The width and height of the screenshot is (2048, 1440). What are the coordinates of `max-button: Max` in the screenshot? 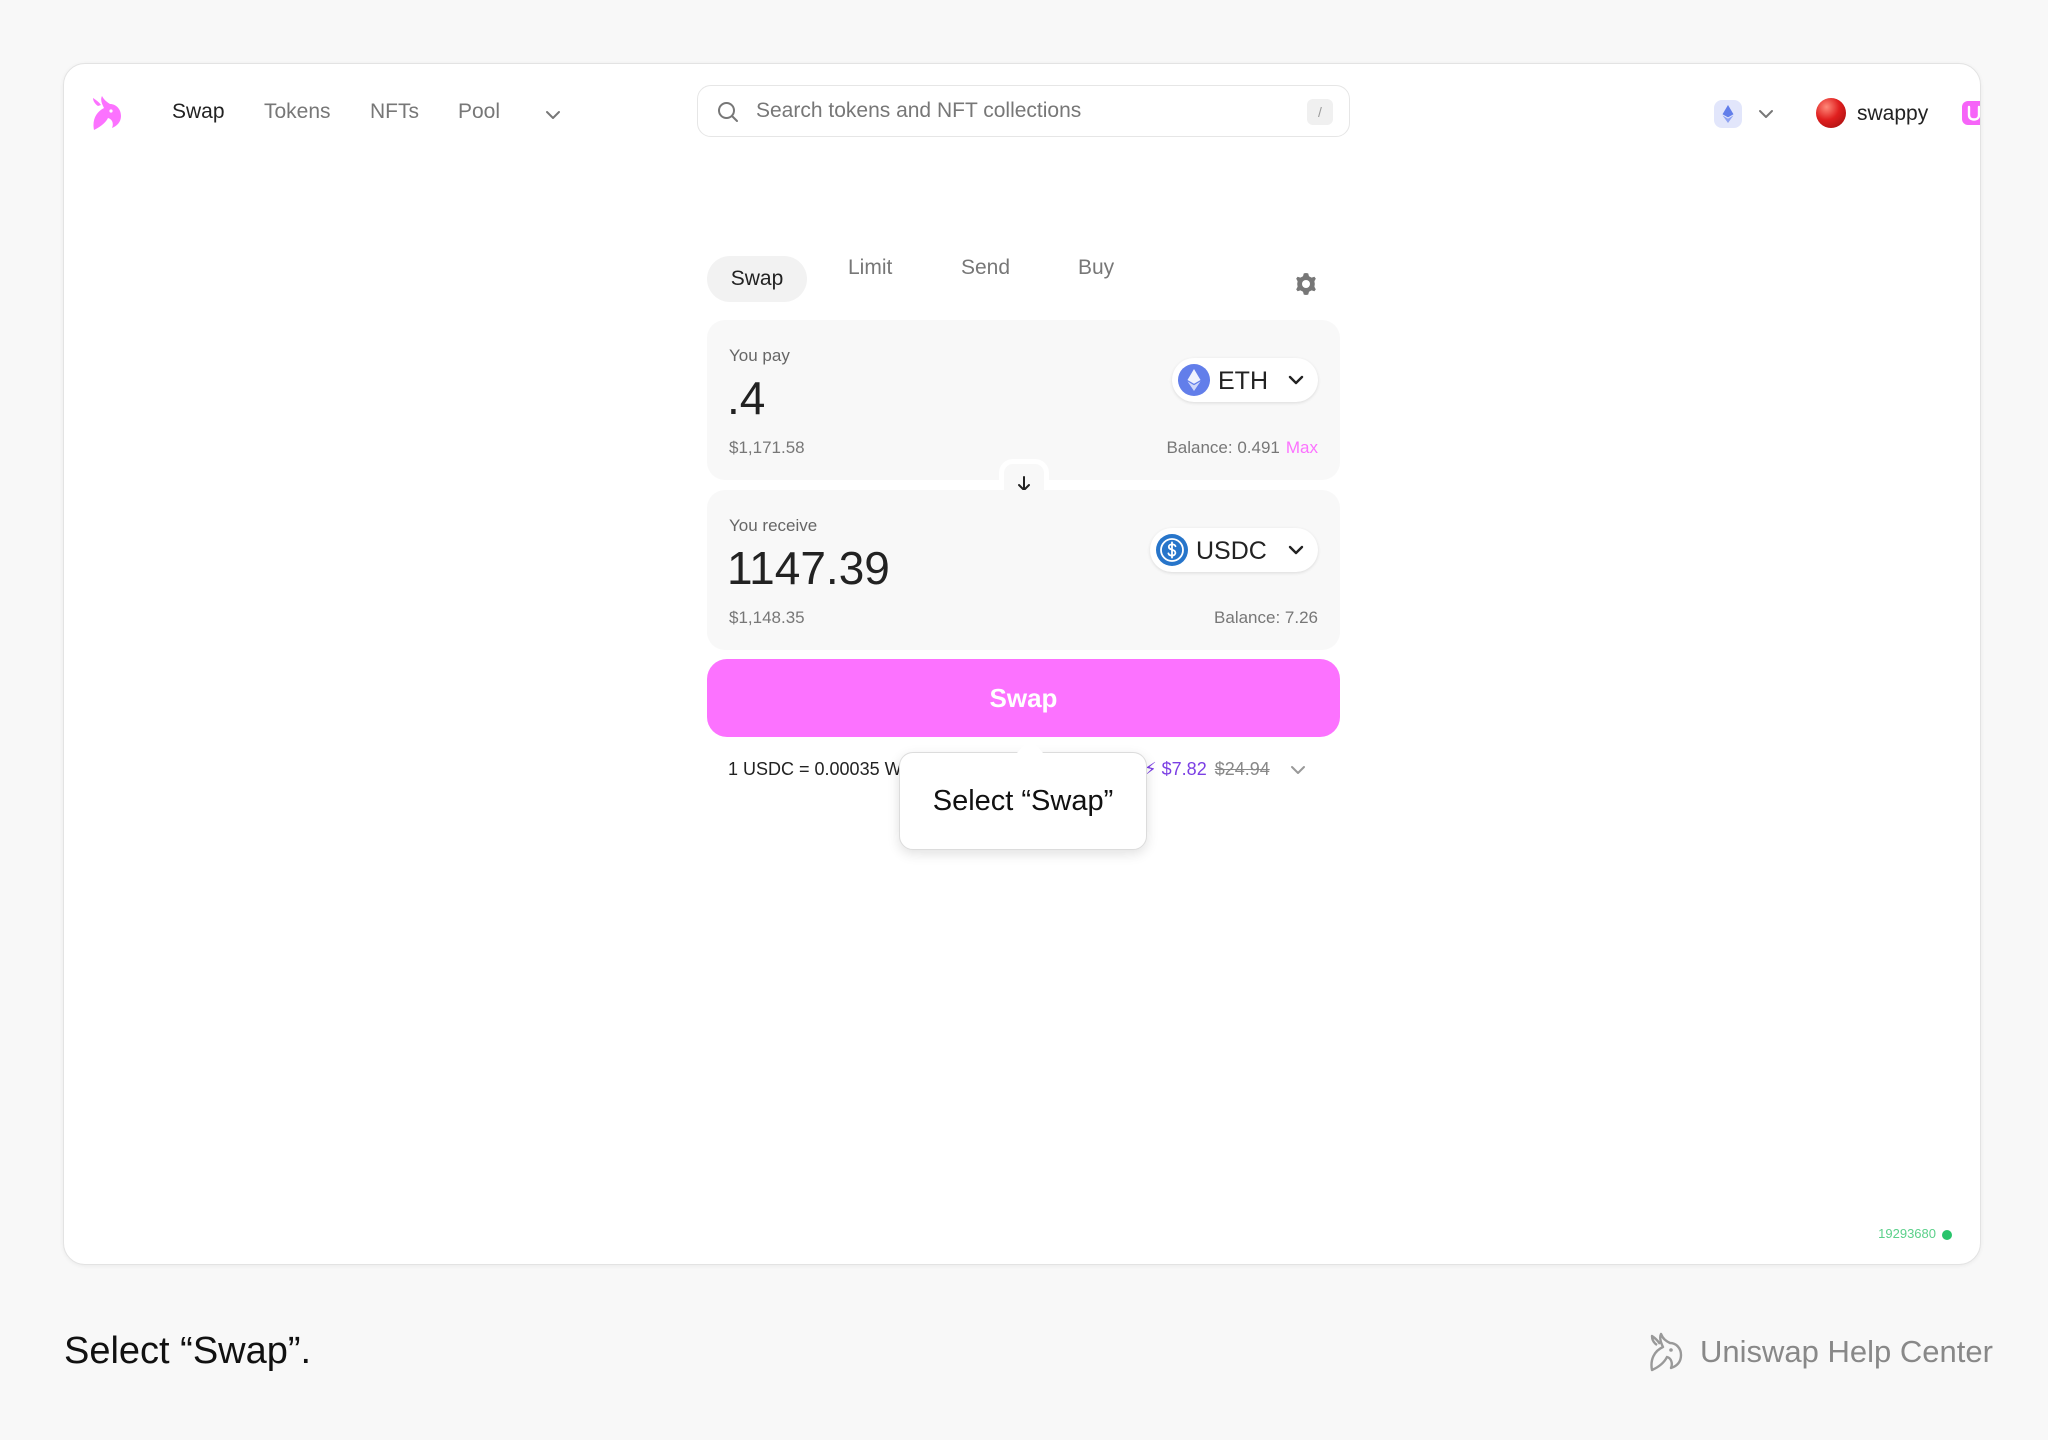 It's located at (1302, 447).